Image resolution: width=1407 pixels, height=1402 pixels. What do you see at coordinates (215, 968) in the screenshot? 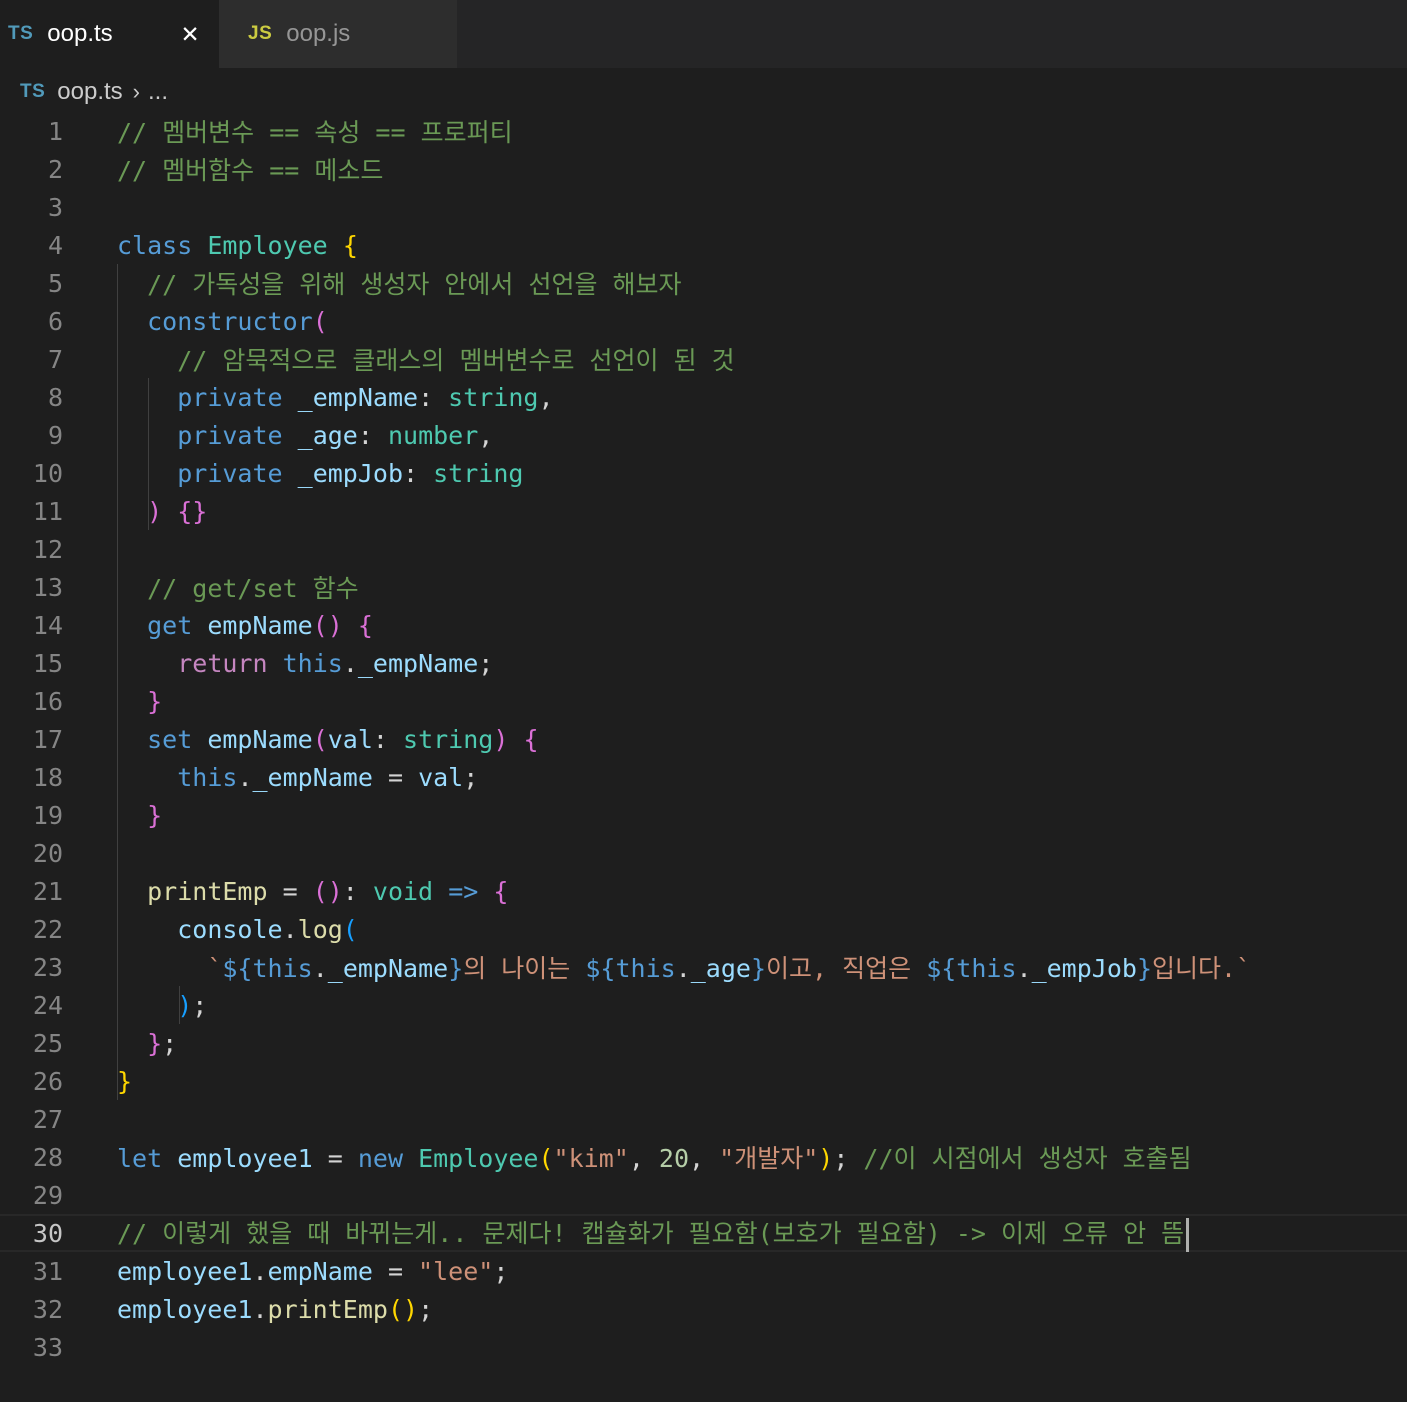
I see `code-token: `` at bounding box center [215, 968].